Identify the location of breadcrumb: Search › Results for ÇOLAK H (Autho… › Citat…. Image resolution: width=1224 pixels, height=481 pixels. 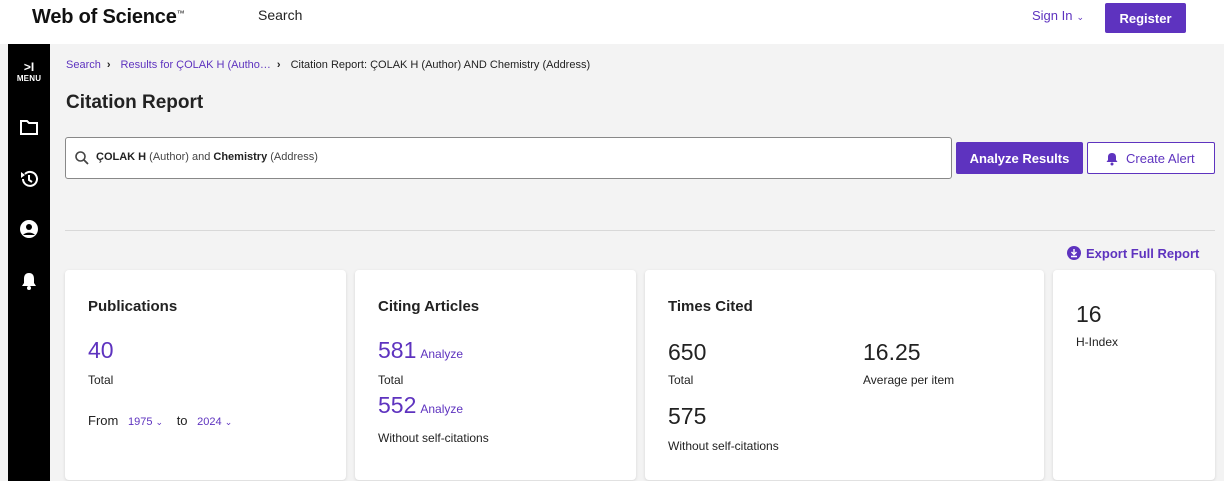
(328, 65).